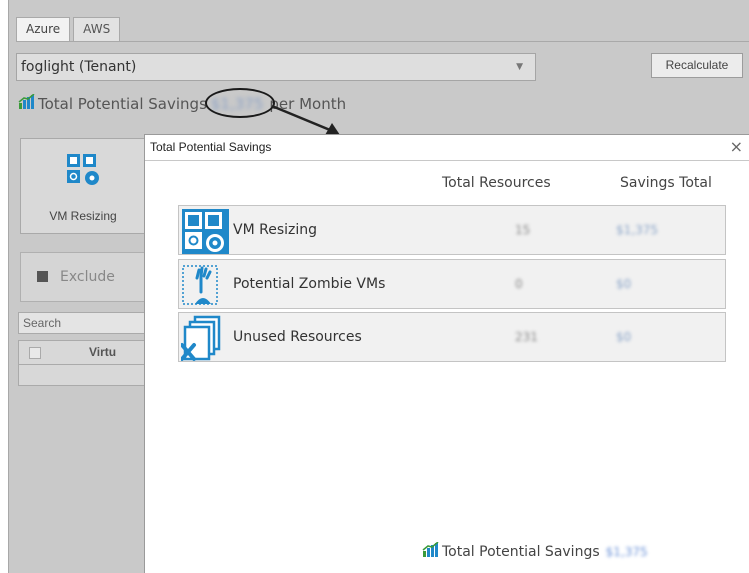 The height and width of the screenshot is (573, 749). What do you see at coordinates (87, 277) in the screenshot?
I see `exclude-label: Exclude` at bounding box center [87, 277].